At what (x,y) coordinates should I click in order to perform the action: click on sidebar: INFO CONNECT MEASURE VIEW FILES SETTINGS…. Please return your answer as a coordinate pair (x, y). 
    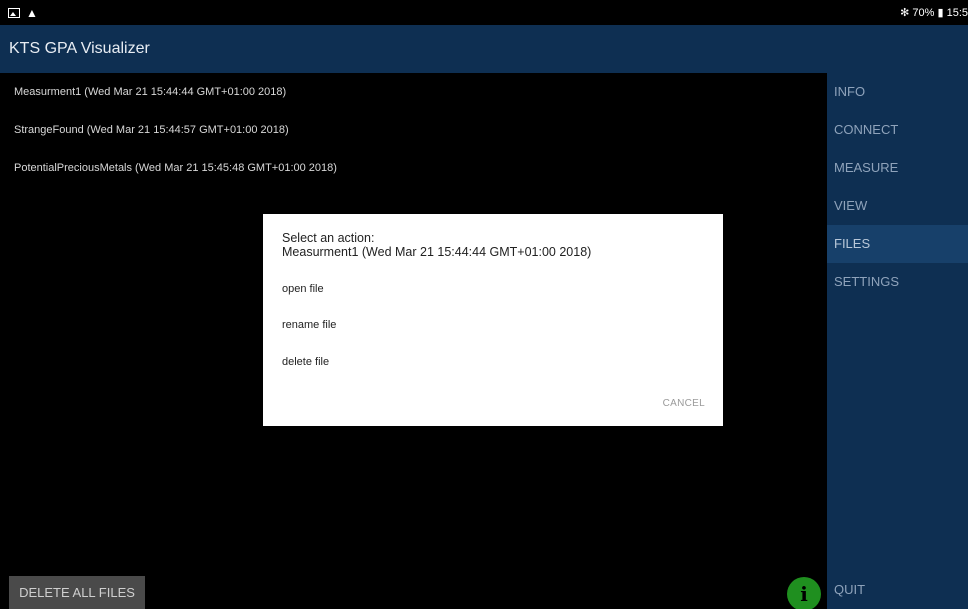
    Looking at the image, I should click on (897, 341).